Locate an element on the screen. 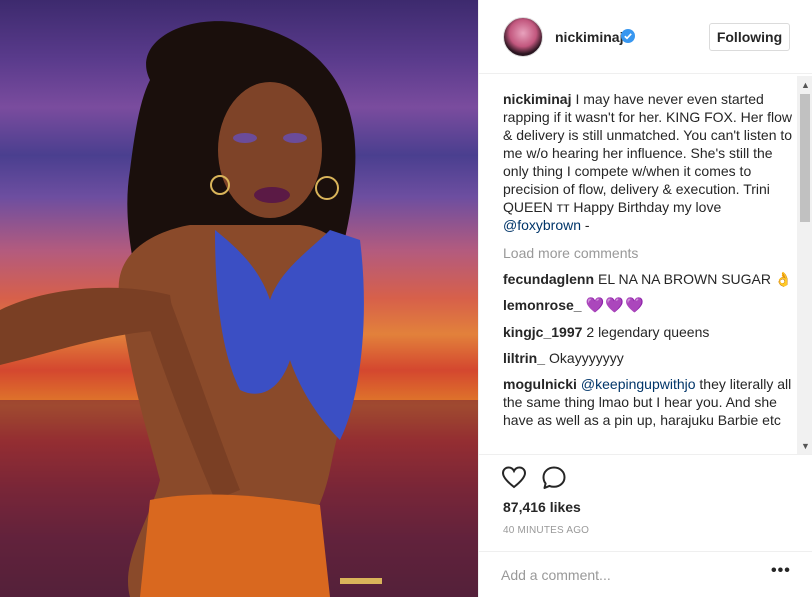  caption-username: nickiminaj is located at coordinates (537, 99).